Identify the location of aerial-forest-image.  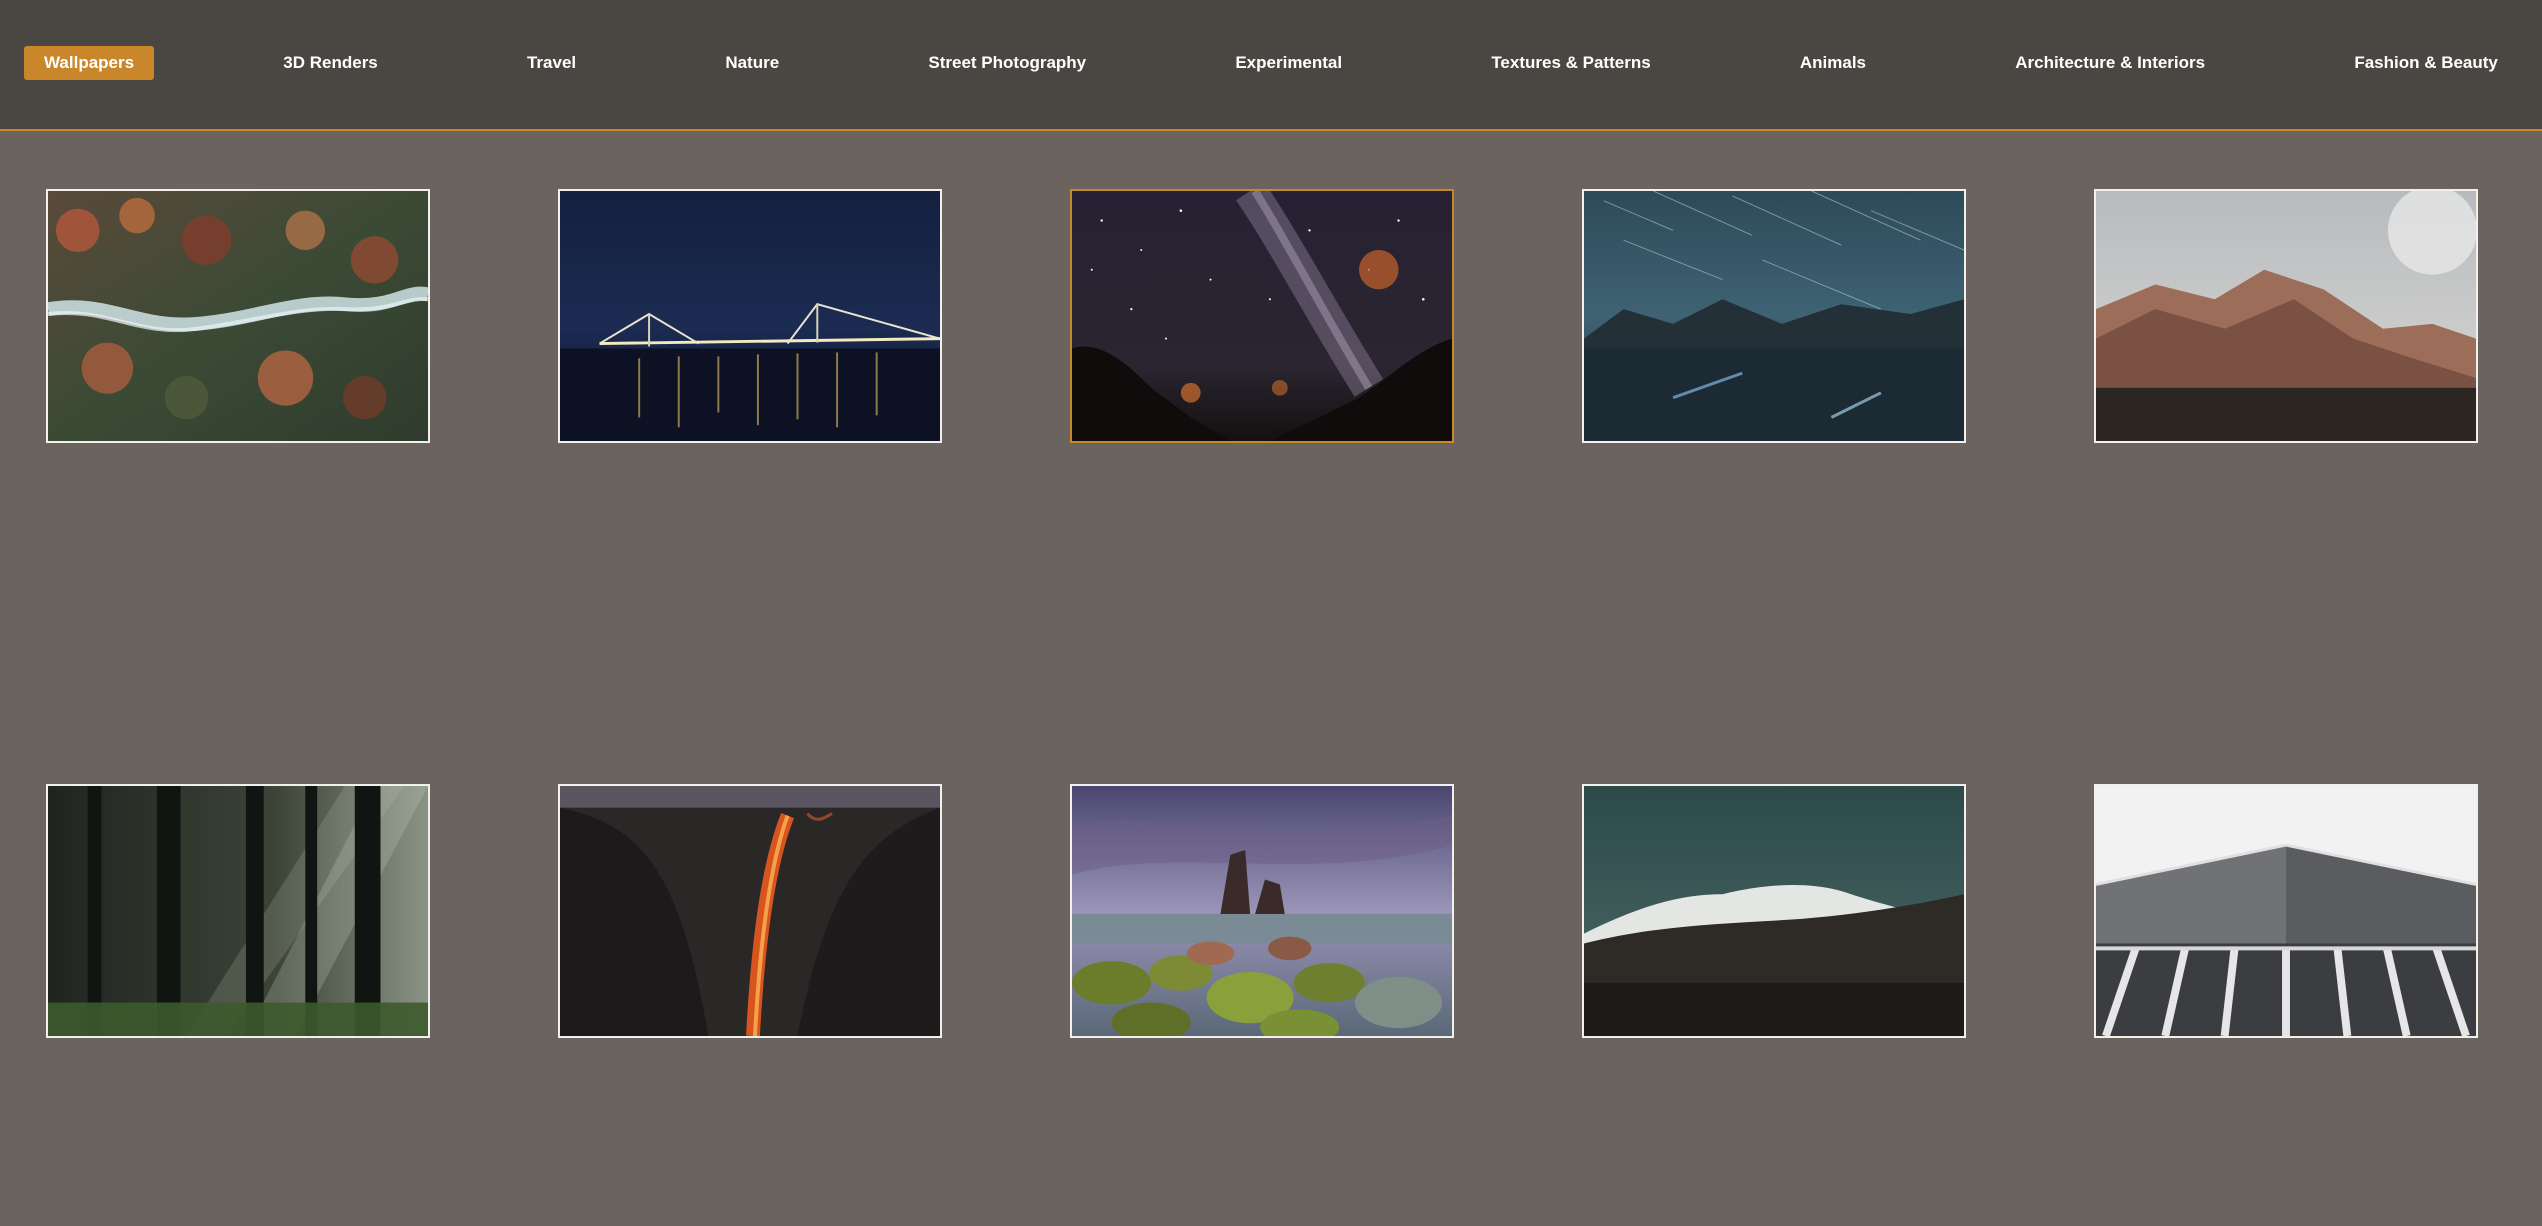
(238, 316).